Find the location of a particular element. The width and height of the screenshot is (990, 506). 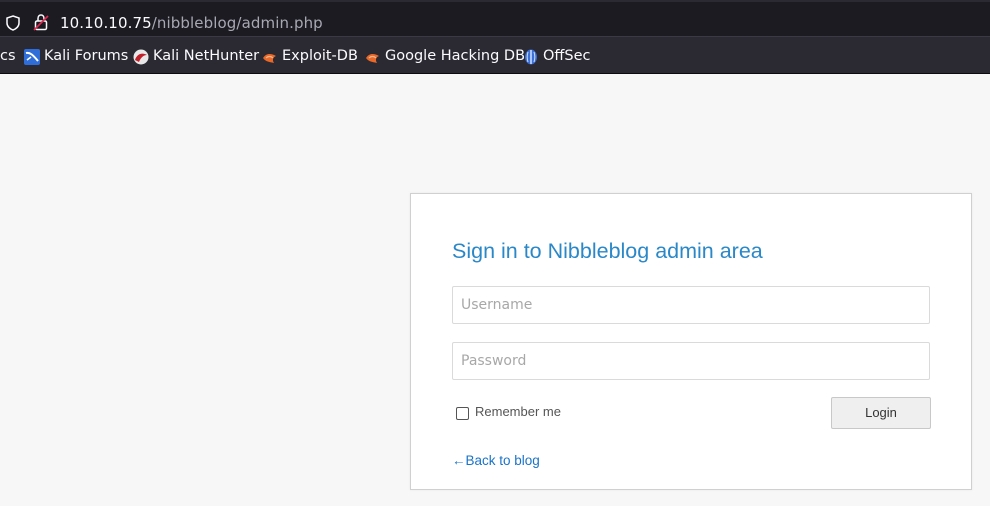

bookmark-exploit-db: Exploit-DB is located at coordinates (320, 56).